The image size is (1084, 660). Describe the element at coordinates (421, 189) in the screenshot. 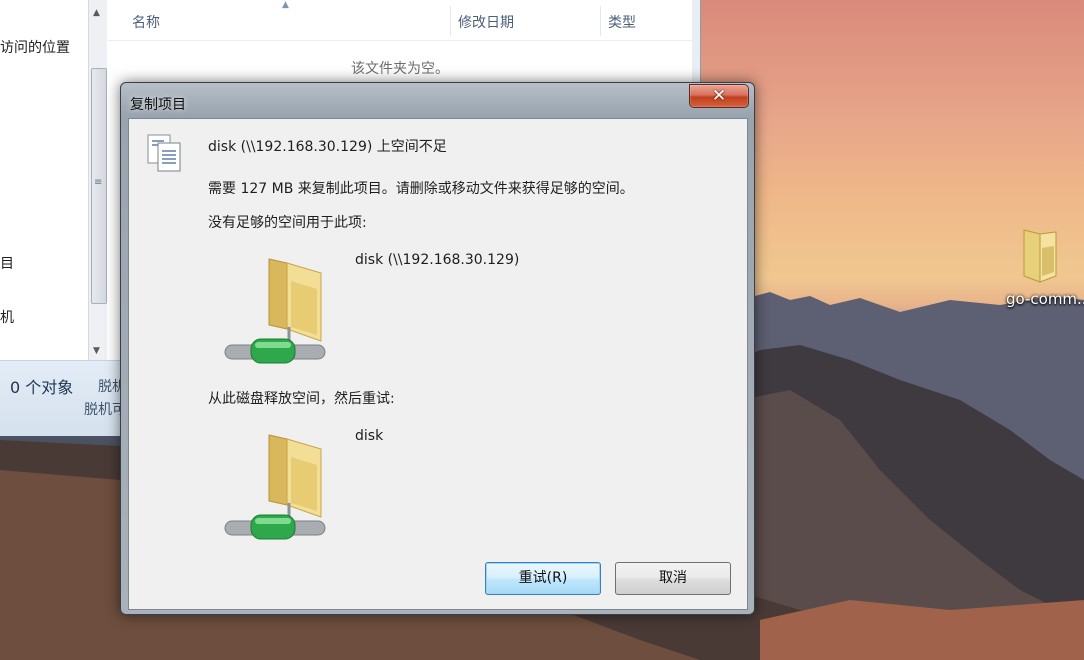

I see `space-needed-message: 需要 127 MB 来复制此项目。请删除或移动文件来获得足够的空间。` at that location.